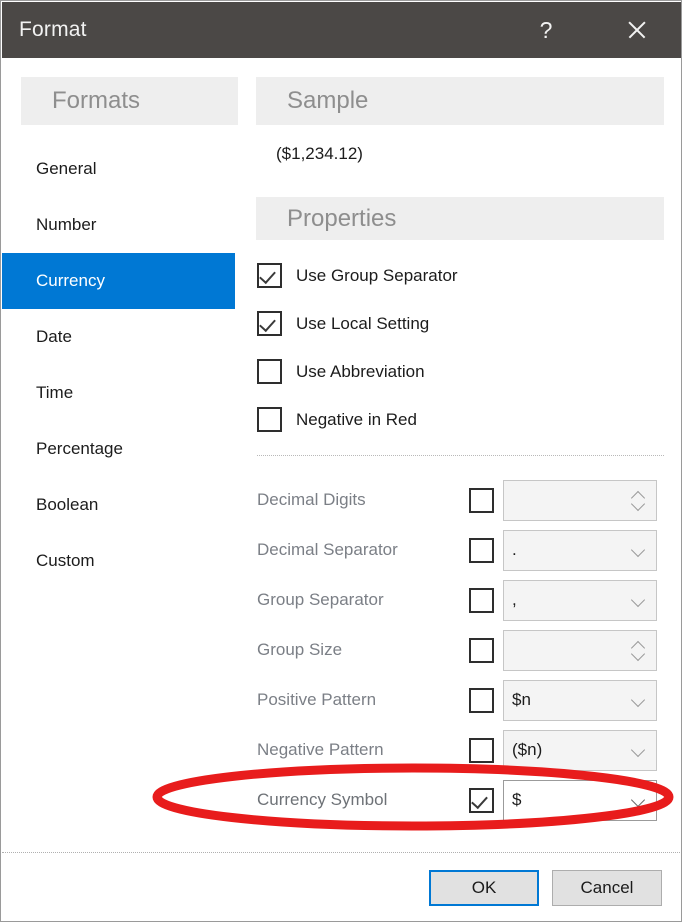 The height and width of the screenshot is (922, 682). What do you see at coordinates (341, 890) in the screenshot?
I see `footer-button-bar: OK Cancel` at bounding box center [341, 890].